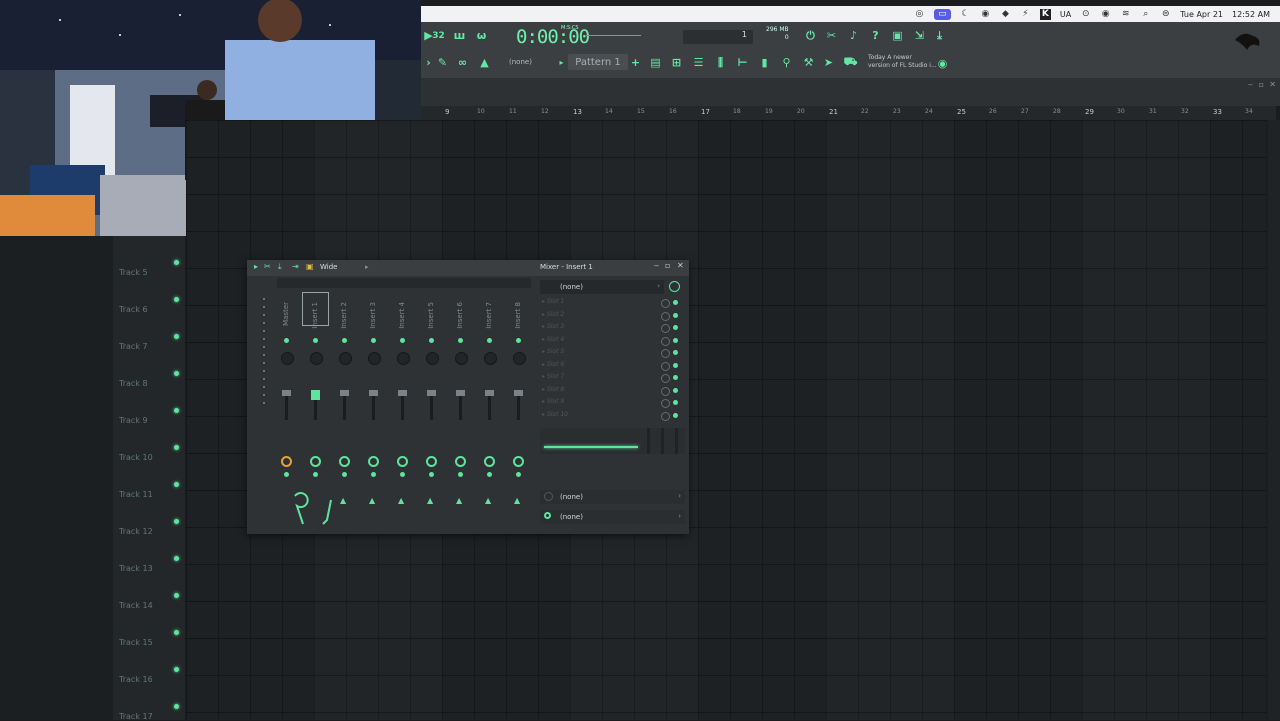 Image resolution: width=1280 pixels, height=721 pixels. What do you see at coordinates (720, 62) in the screenshot?
I see `mixer-icon: ⫼` at bounding box center [720, 62].